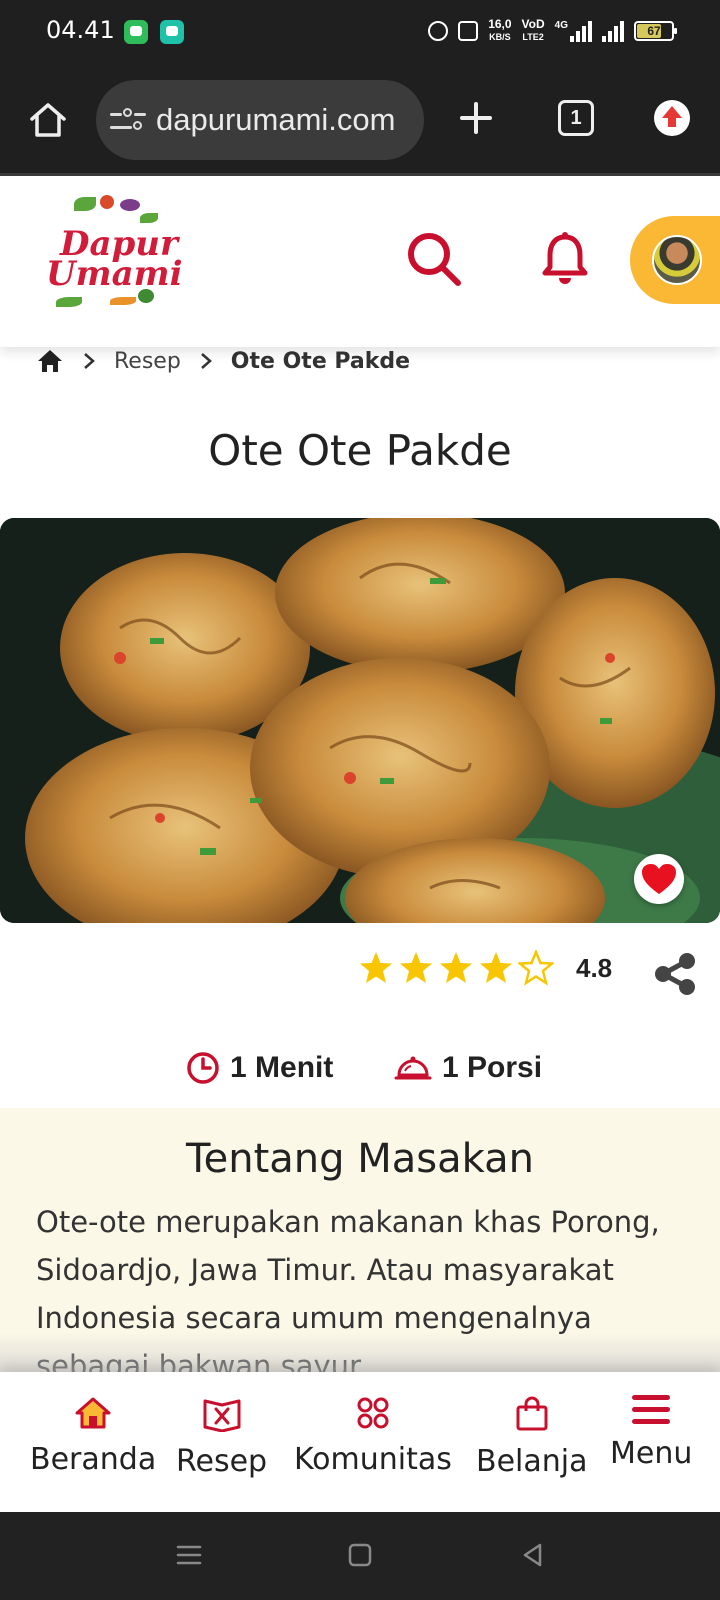  Describe the element at coordinates (93, 1436) in the screenshot. I see `nav-beranda: Beranda` at that location.